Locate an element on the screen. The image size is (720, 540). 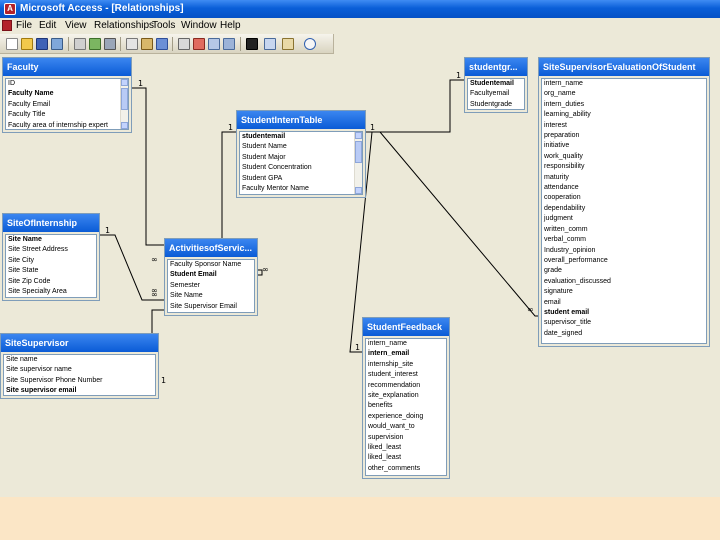
table-field: overall_performance is located at coordinates (624, 261).